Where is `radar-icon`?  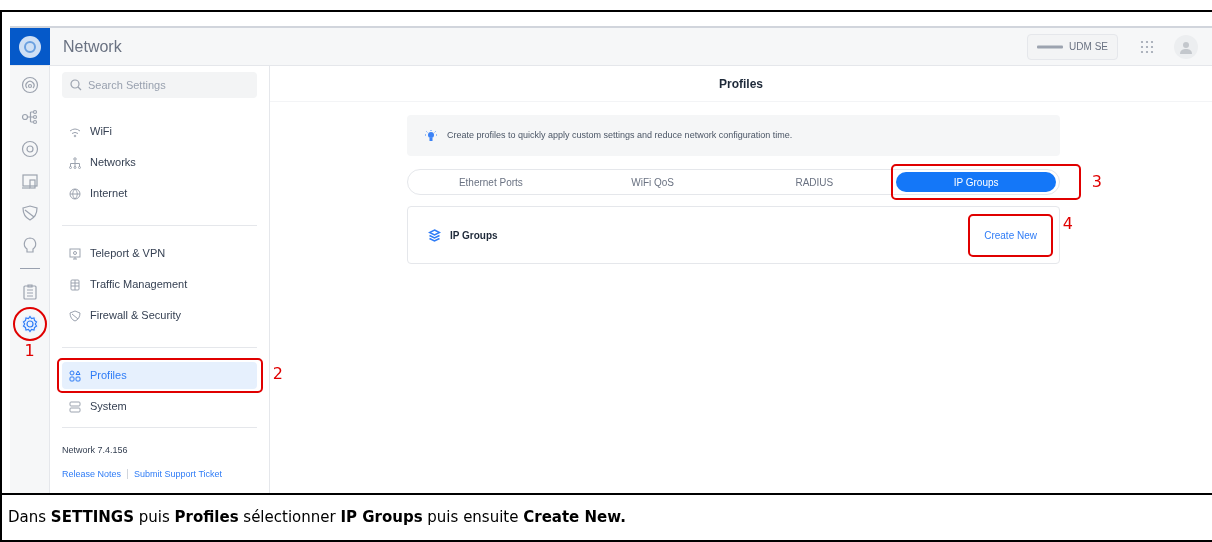 radar-icon is located at coordinates (29, 85).